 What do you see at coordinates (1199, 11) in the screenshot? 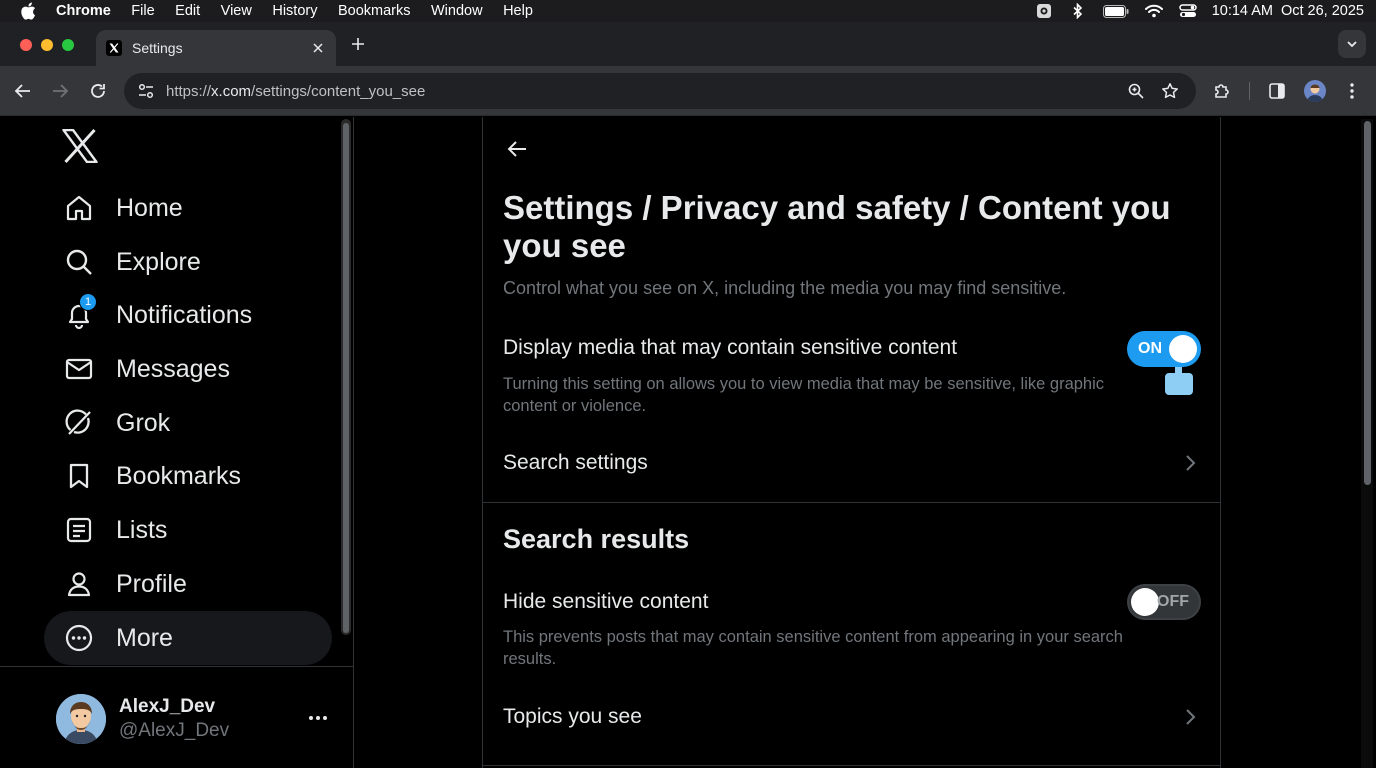
I see `status-area: 10:14 AM Oct 26, 2025` at bounding box center [1199, 11].